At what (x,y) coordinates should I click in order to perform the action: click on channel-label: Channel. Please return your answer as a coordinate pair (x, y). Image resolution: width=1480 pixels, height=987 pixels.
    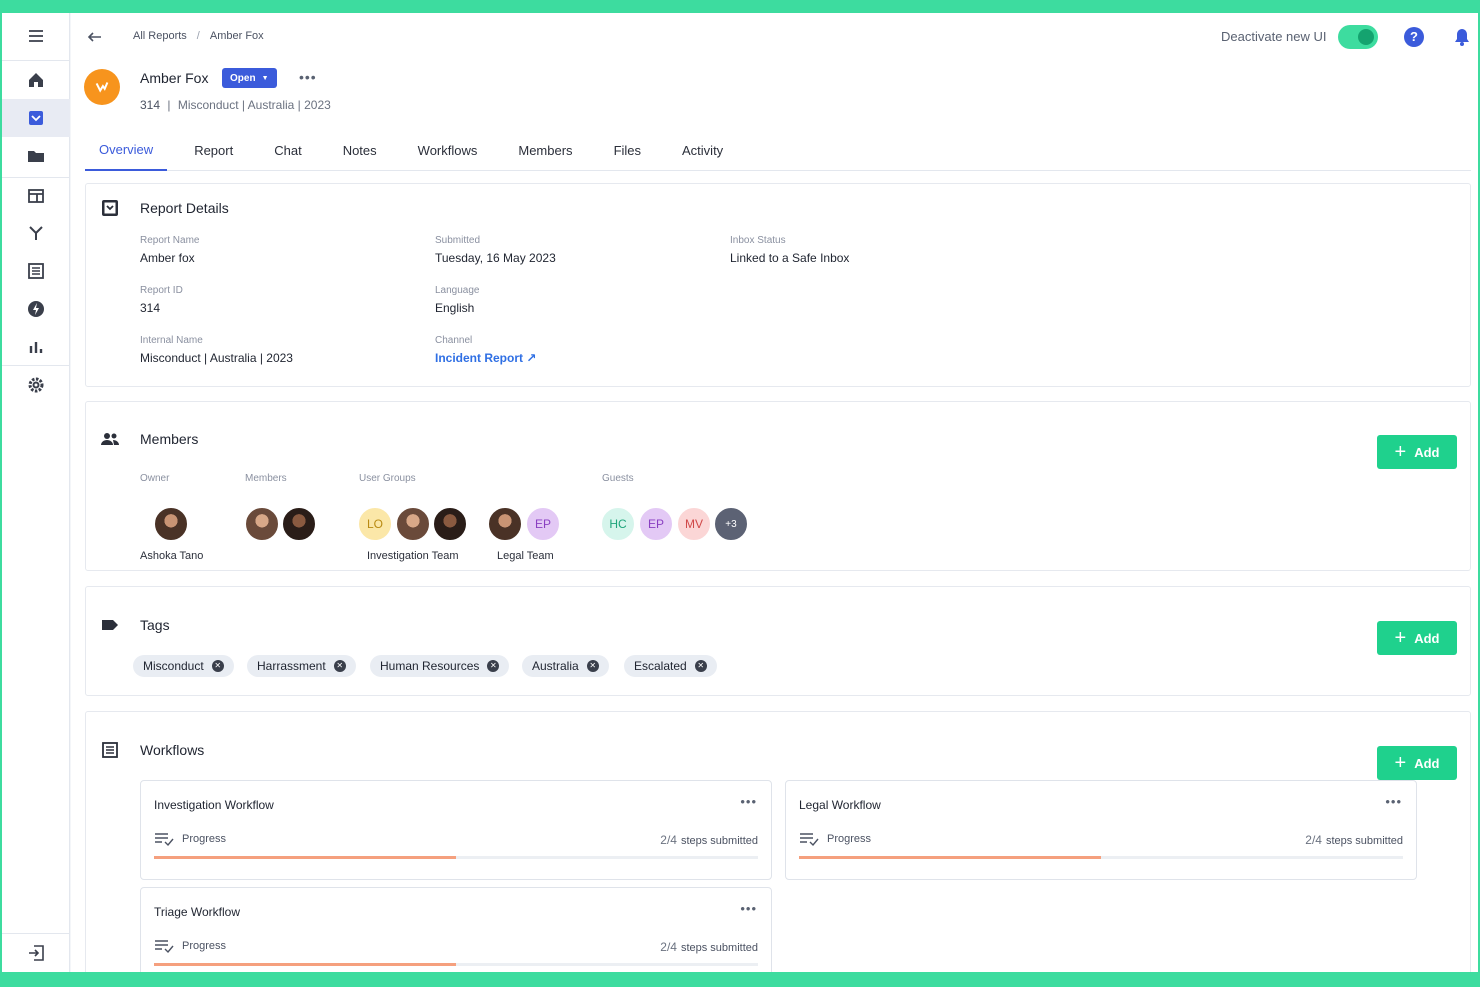
    Looking at the image, I should click on (454, 340).